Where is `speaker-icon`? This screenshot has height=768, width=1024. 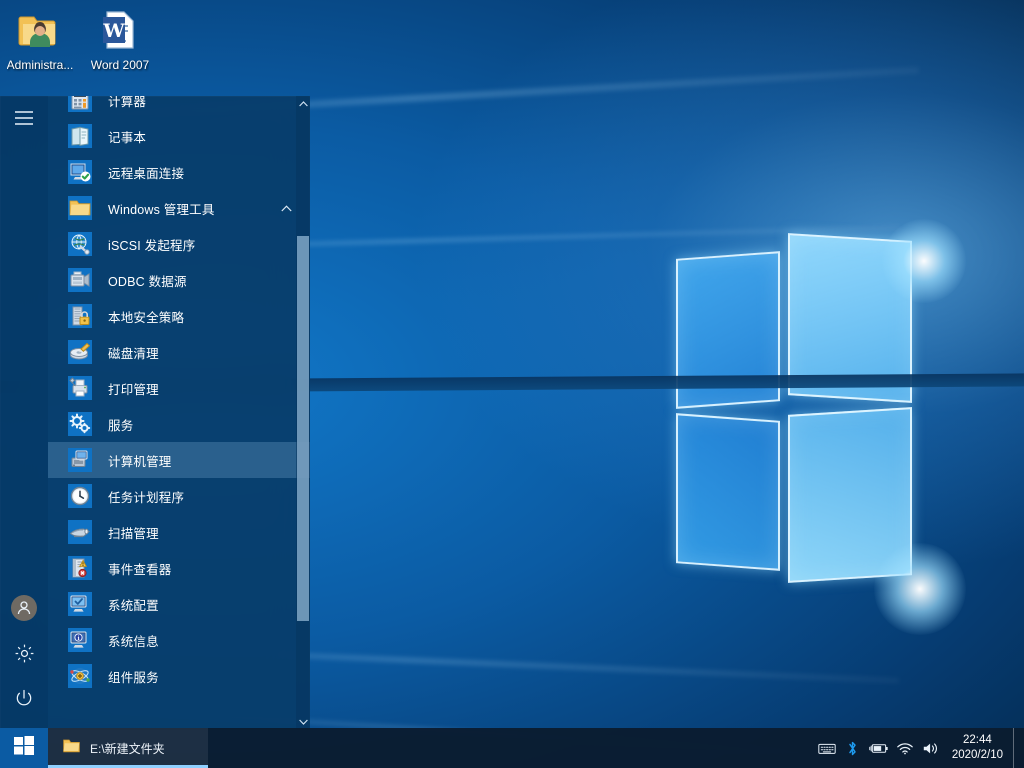
speaker-icon is located at coordinates (931, 748).